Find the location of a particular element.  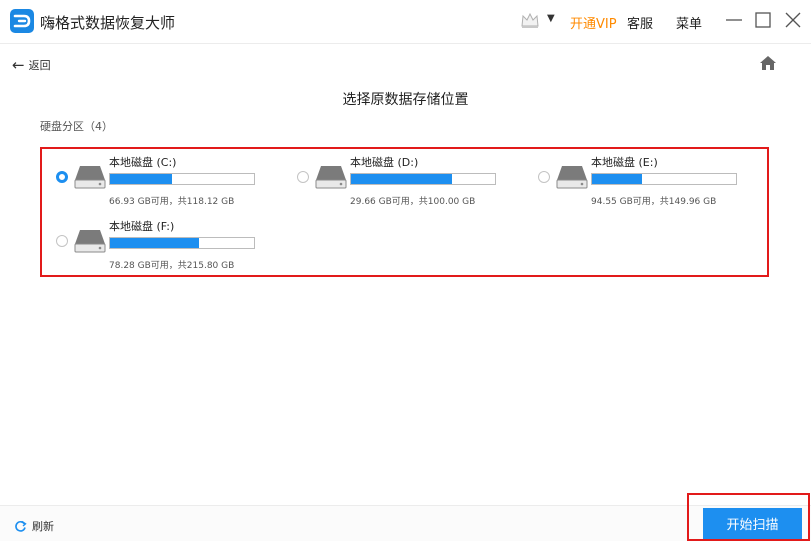

refresh-button: 刷新 is located at coordinates (34, 526).